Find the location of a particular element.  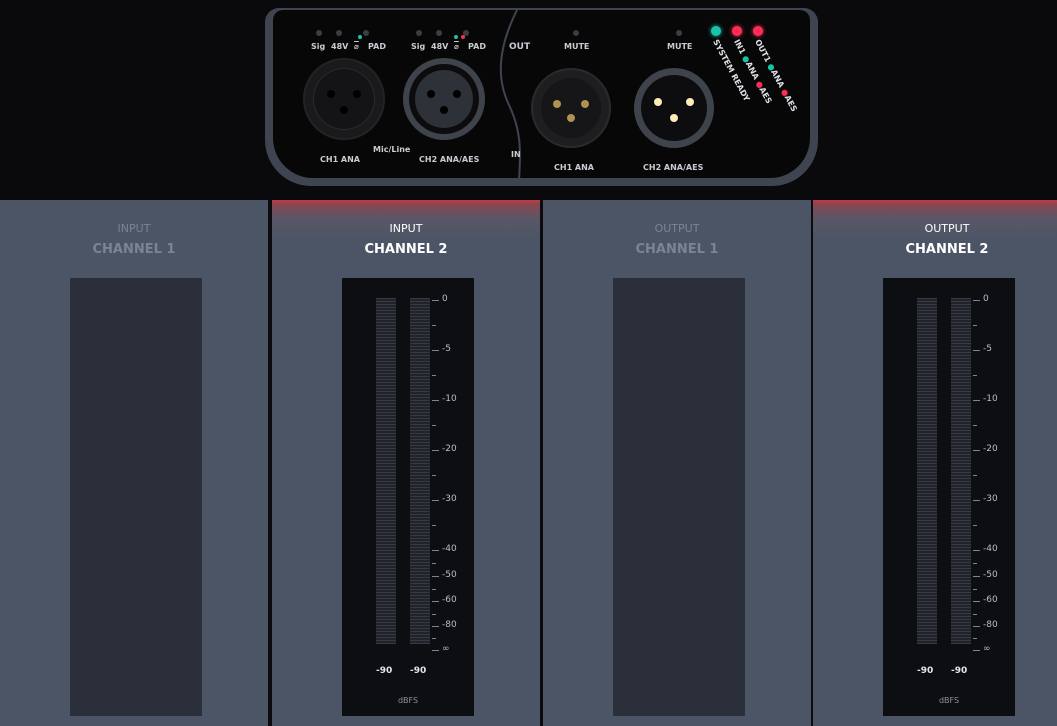

meter-scale-label: -50 is located at coordinates (449, 575).